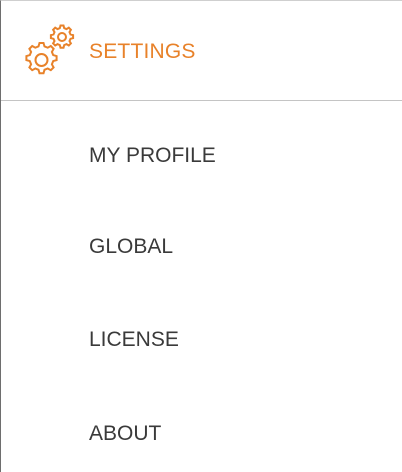 Image resolution: width=402 pixels, height=472 pixels. Describe the element at coordinates (152, 156) in the screenshot. I see `menu-item-my-profile: MY PROFILE` at that location.